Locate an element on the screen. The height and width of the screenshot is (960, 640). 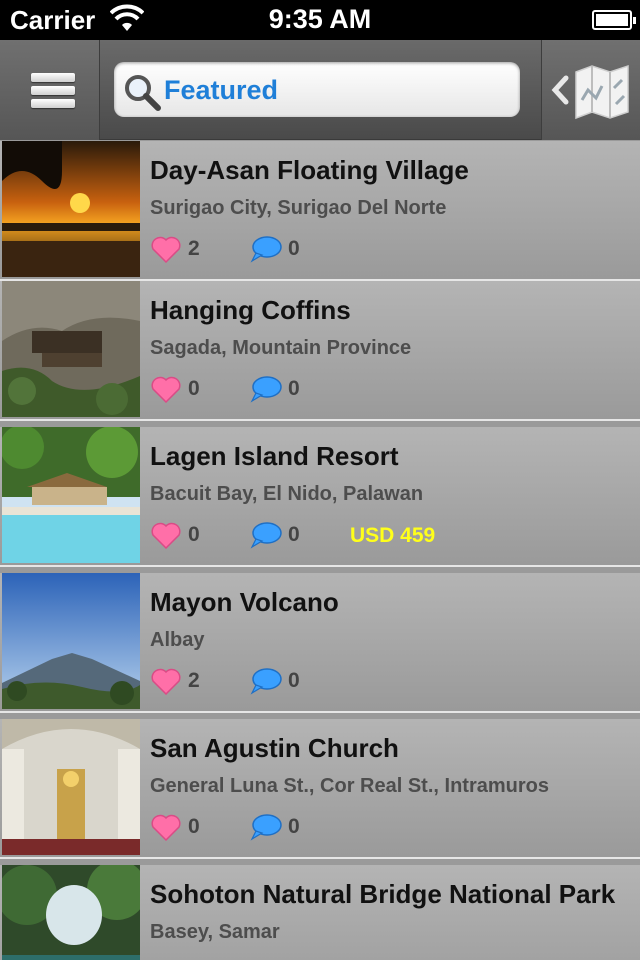
status-bar: Carrier 9:35 AM is located at coordinates (320, 20).